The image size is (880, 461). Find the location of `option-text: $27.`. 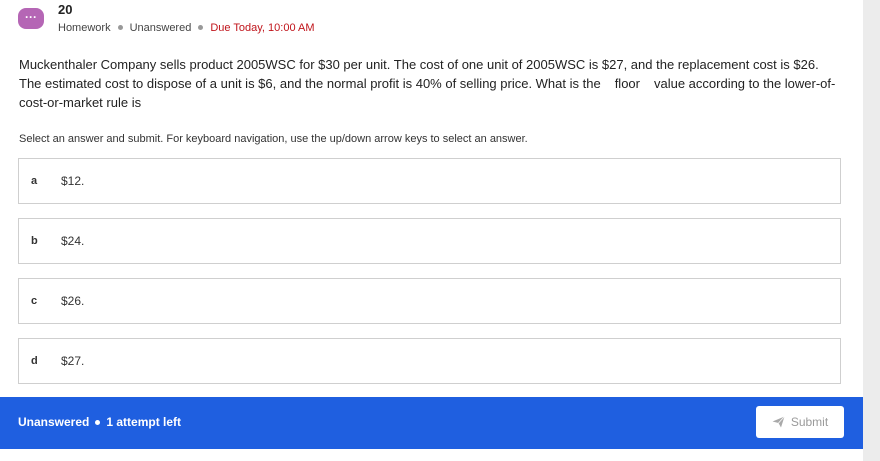

option-text: $27. is located at coordinates (73, 361).